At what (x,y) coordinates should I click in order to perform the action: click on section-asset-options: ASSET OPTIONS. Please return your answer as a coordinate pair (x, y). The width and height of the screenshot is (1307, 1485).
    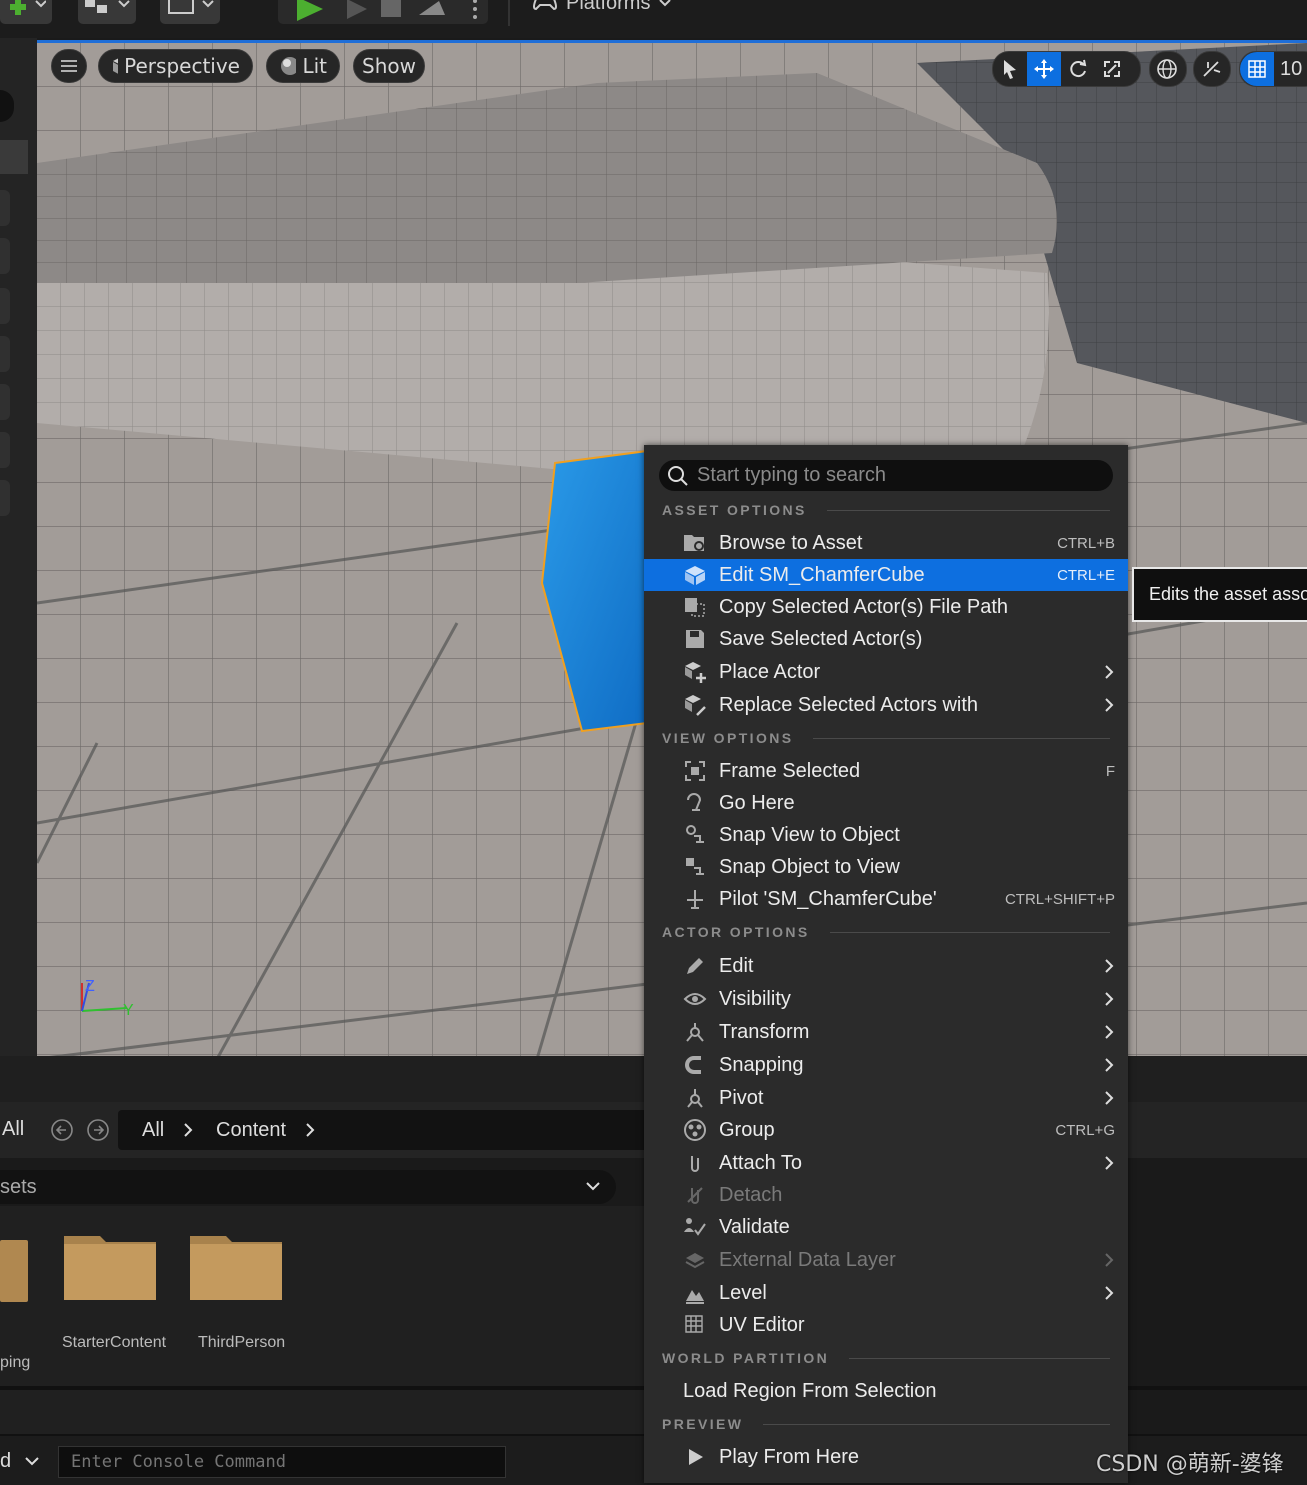
    Looking at the image, I should click on (886, 510).